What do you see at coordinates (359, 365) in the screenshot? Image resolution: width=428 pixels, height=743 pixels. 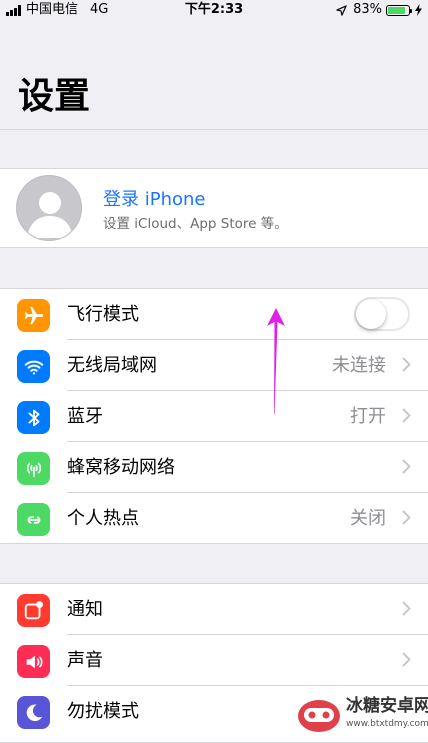 I see `wifi-status: 未连接` at bounding box center [359, 365].